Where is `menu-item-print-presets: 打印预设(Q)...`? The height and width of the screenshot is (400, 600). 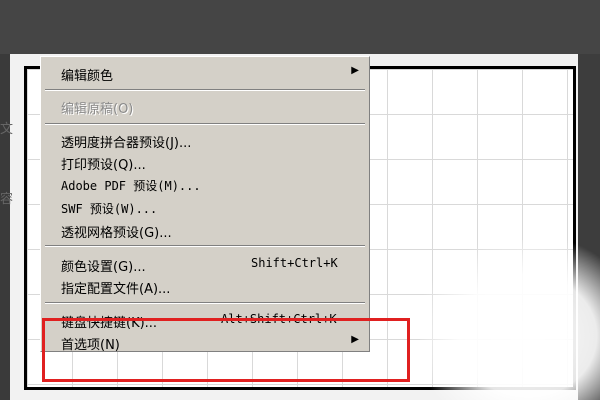 menu-item-print-presets: 打印预设(Q)... is located at coordinates (205, 162).